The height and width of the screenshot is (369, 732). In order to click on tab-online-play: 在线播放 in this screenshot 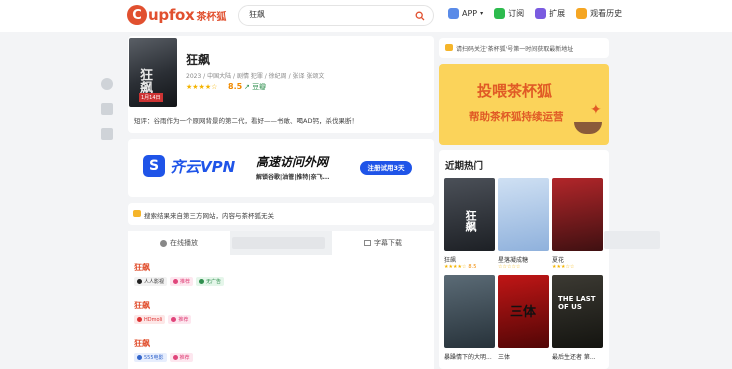, I will do `click(179, 243)`.